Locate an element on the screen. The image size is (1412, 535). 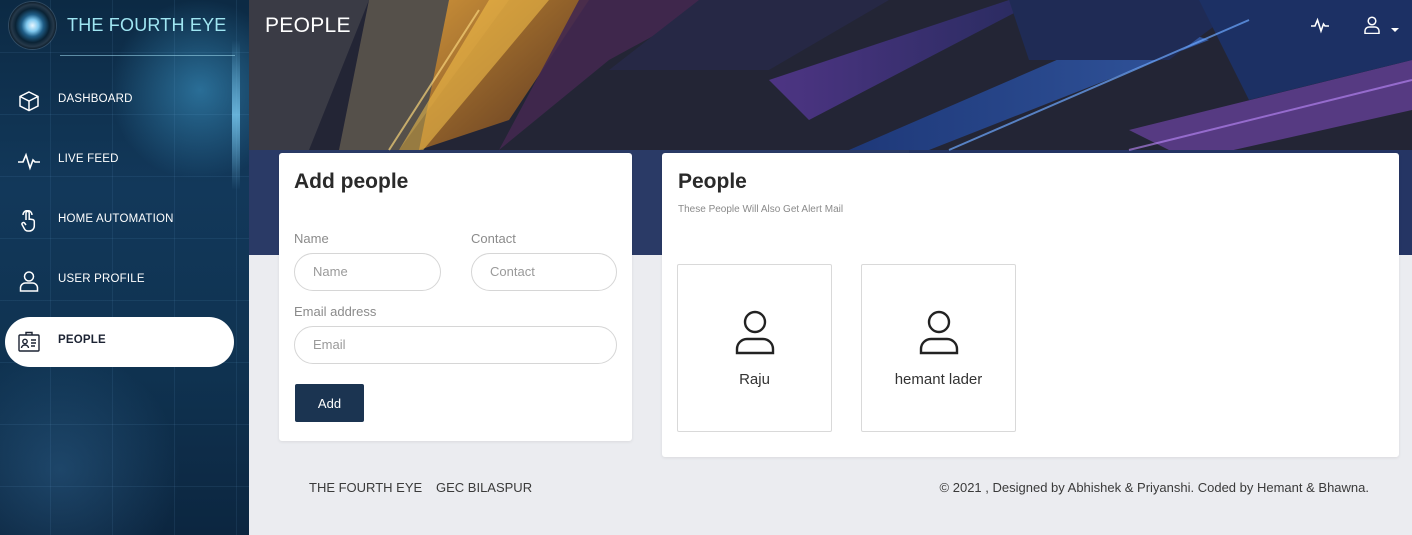
sidebar-item-label: PEOPLE is located at coordinates (82, 340).